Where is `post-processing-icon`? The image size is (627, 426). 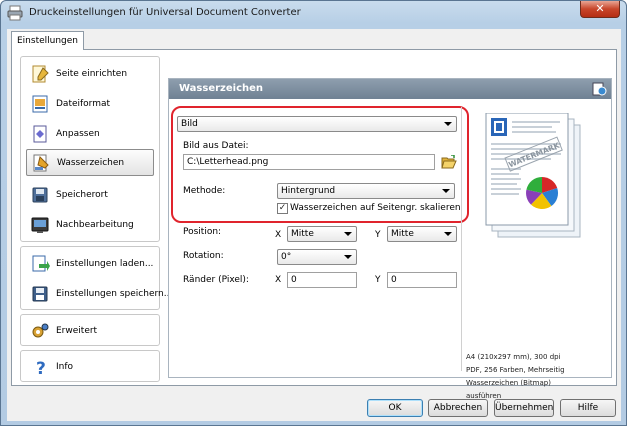
post-processing-icon is located at coordinates (40, 225).